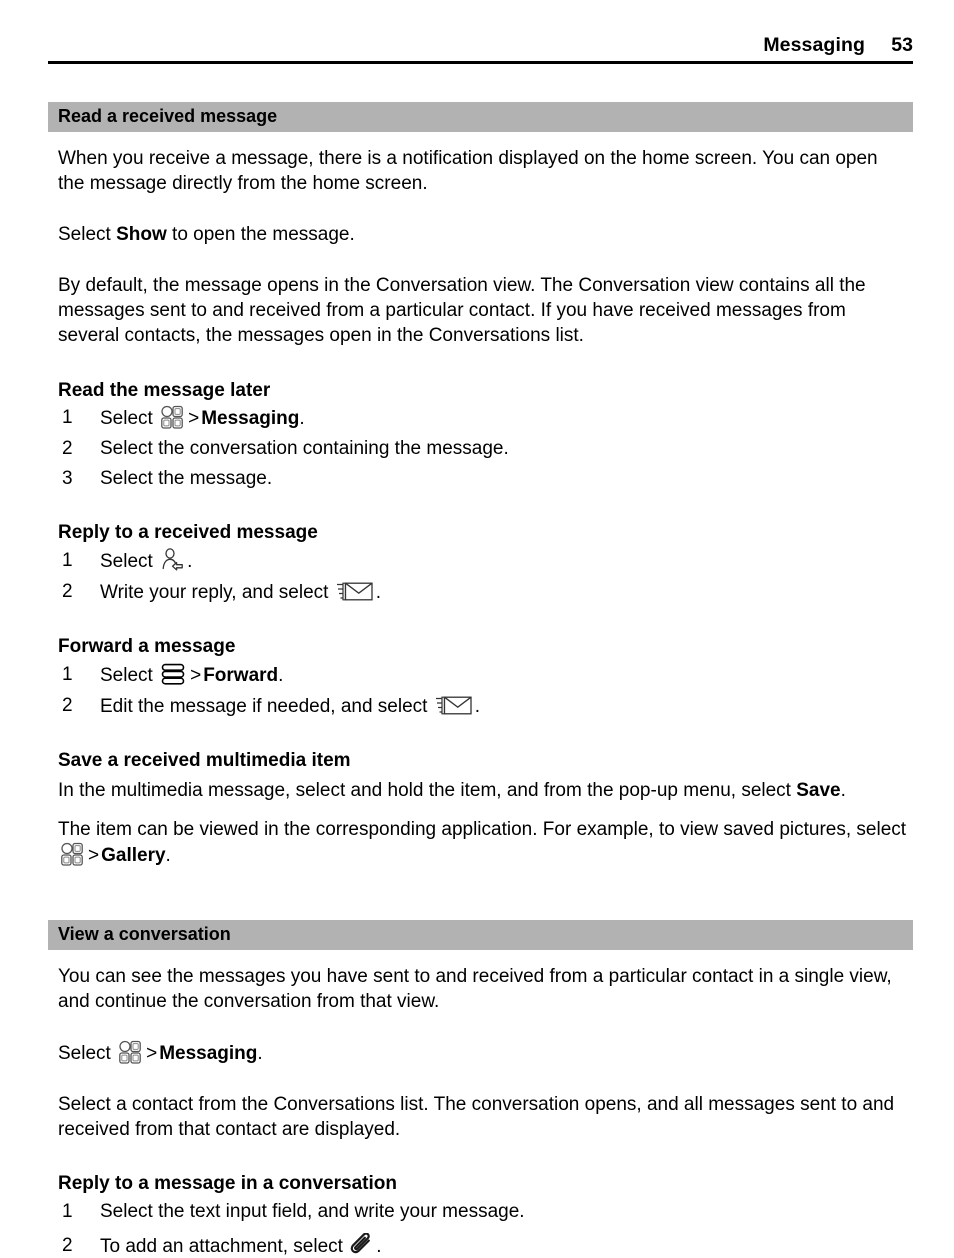  I want to click on attachment-clip-icon, so click(362, 1245).